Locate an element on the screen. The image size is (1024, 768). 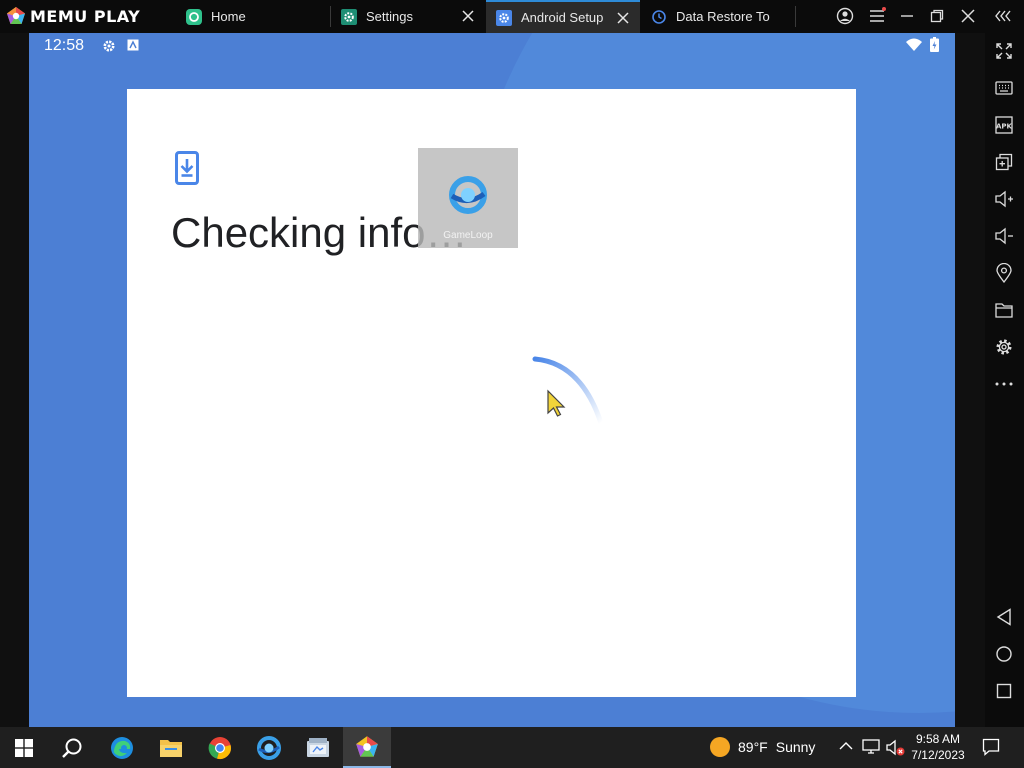
gameloop-app is located at coordinates (269, 747).